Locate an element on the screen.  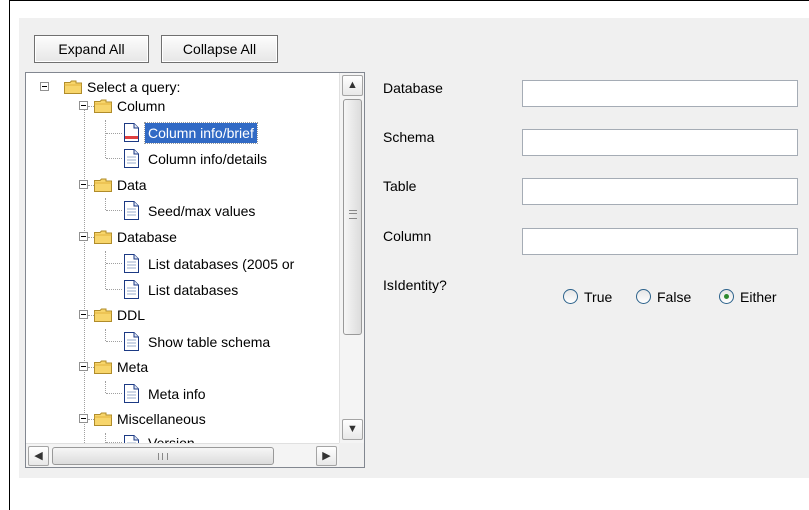
column-label: Column is located at coordinates (407, 236).